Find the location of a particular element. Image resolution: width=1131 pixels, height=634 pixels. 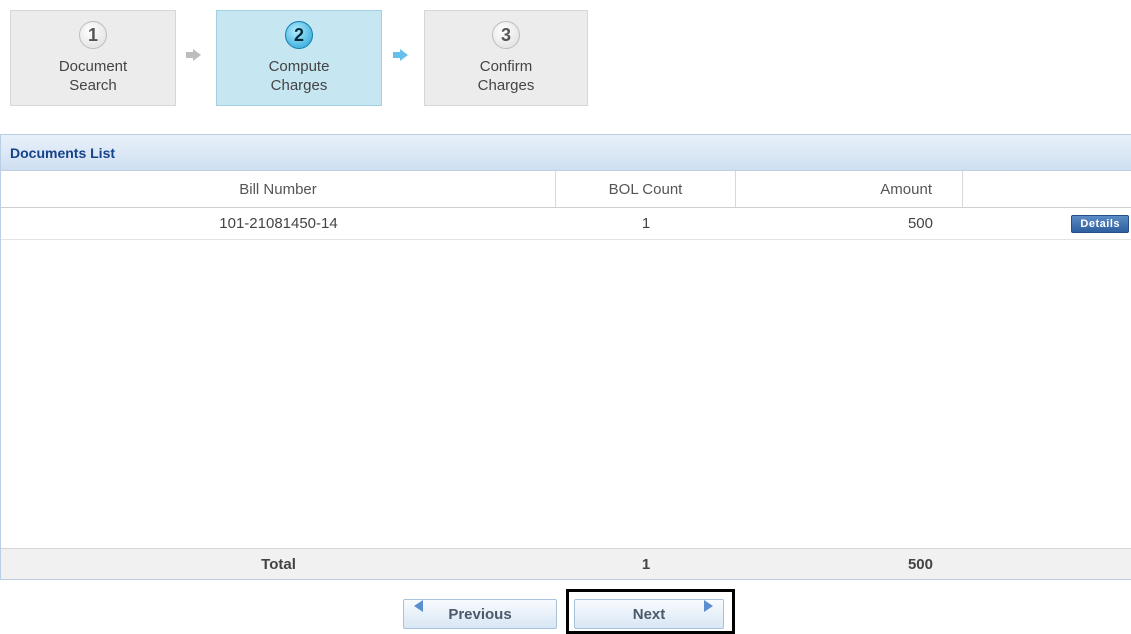

step-label: Confirm Charges is located at coordinates (506, 76).